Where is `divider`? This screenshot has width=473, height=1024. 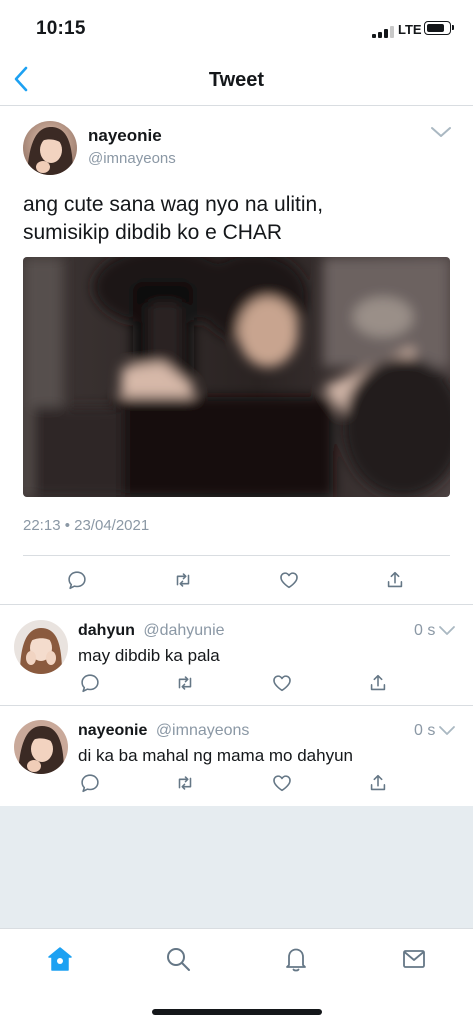
divider is located at coordinates (236, 555).